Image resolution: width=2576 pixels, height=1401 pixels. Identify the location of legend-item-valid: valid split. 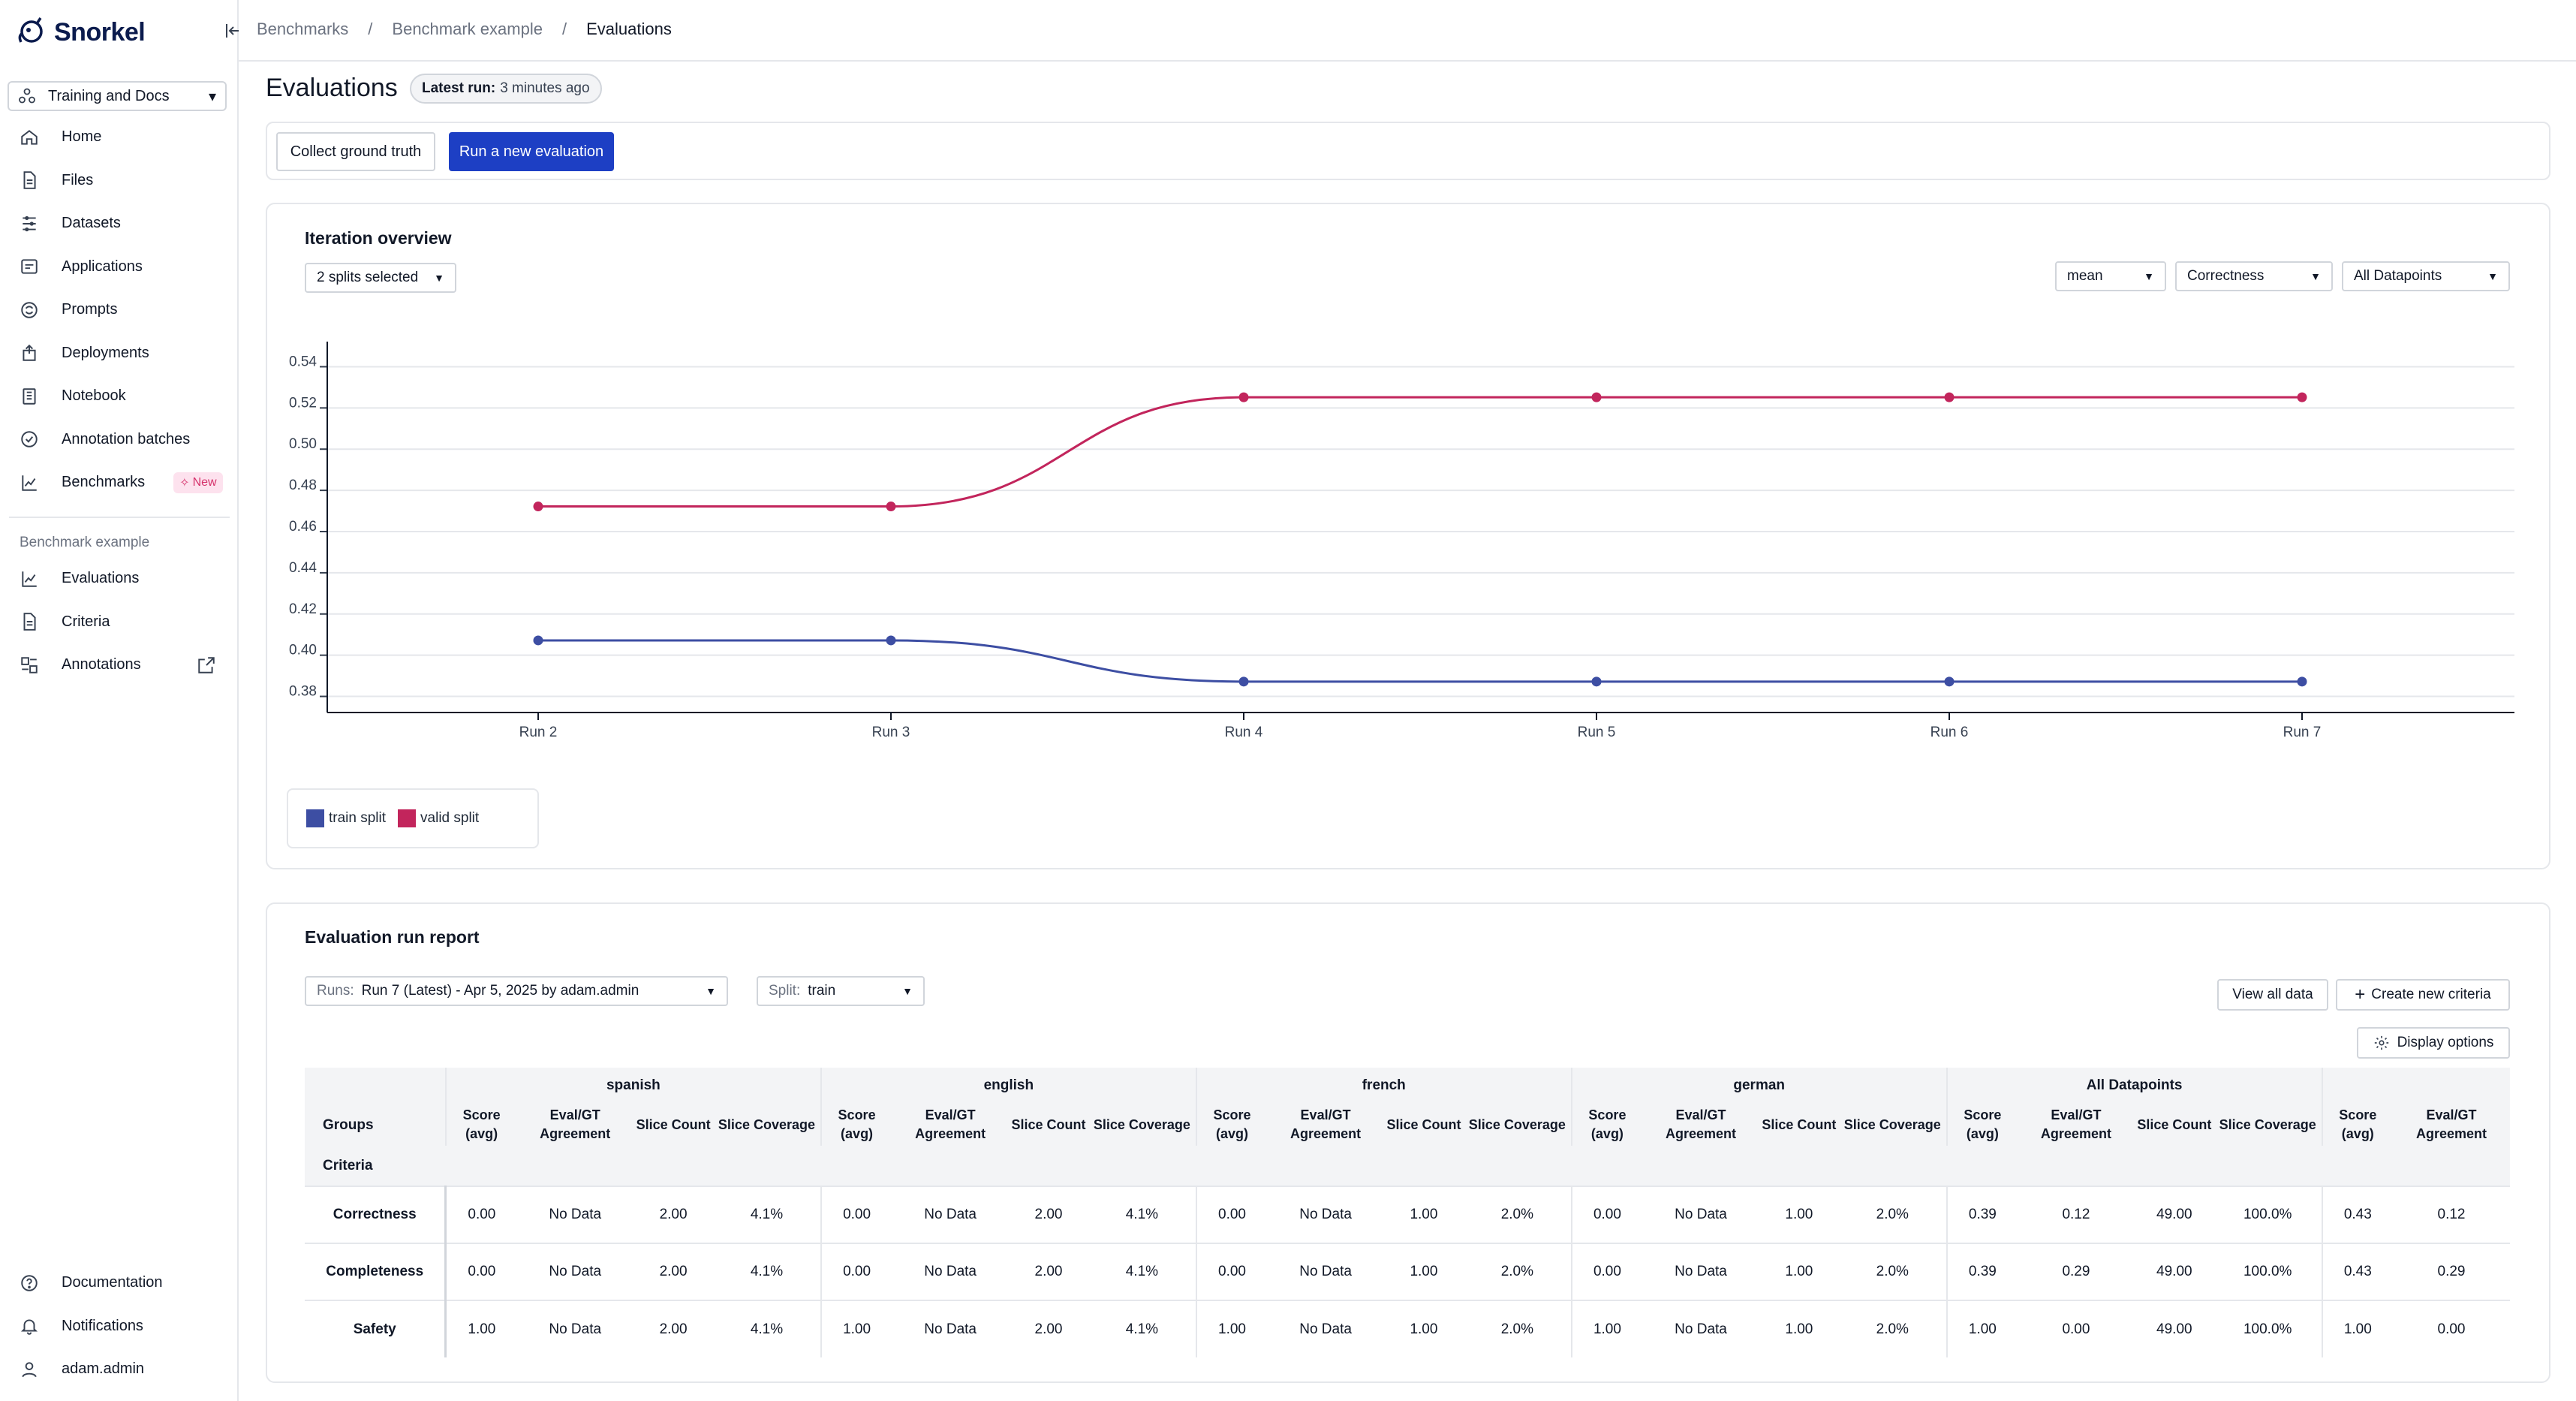
(438, 818).